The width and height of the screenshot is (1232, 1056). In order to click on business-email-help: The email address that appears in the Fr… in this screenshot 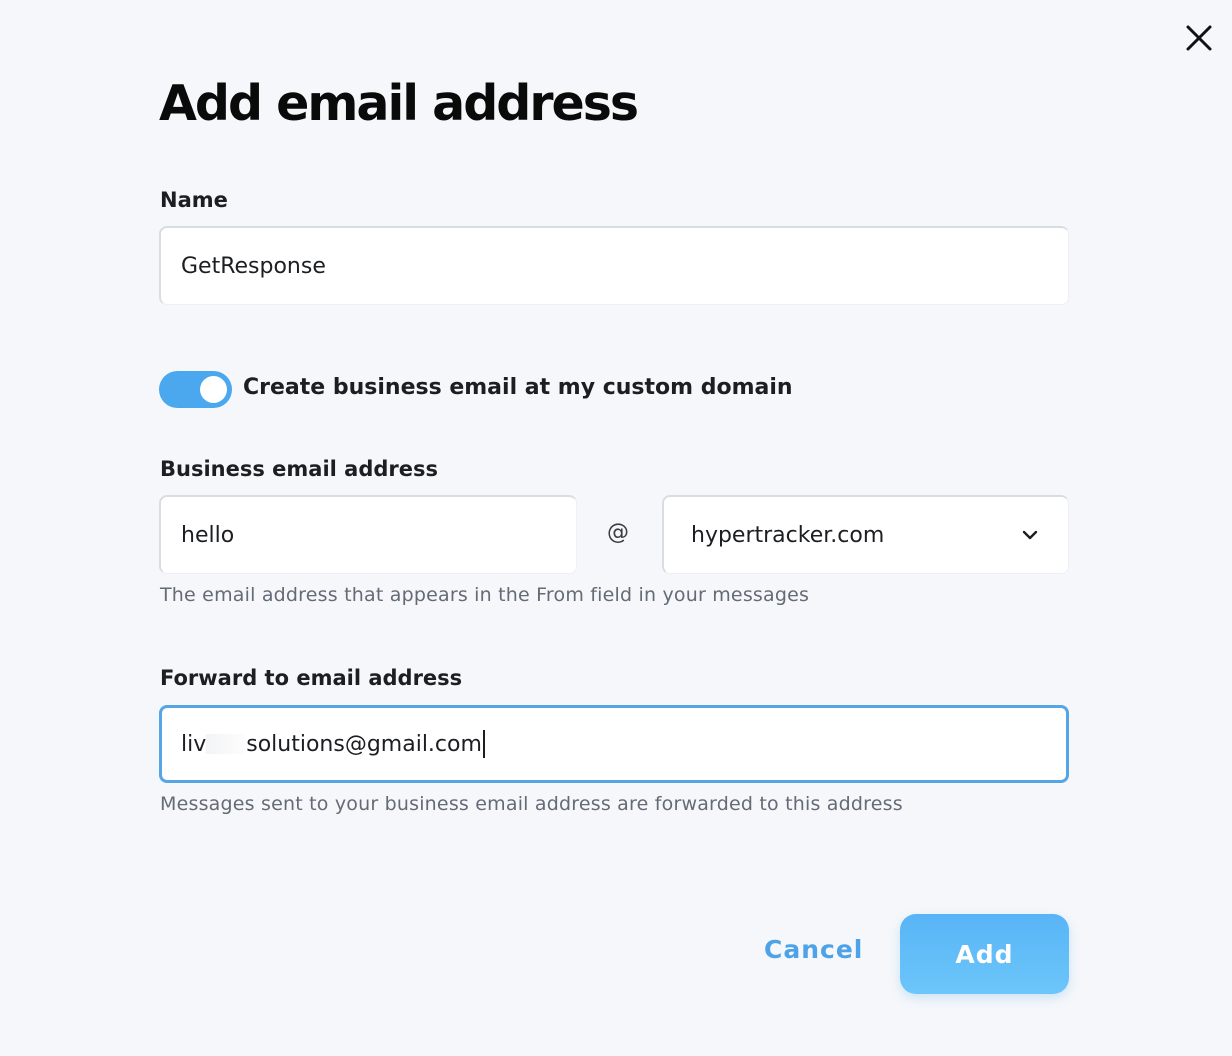, I will do `click(485, 595)`.